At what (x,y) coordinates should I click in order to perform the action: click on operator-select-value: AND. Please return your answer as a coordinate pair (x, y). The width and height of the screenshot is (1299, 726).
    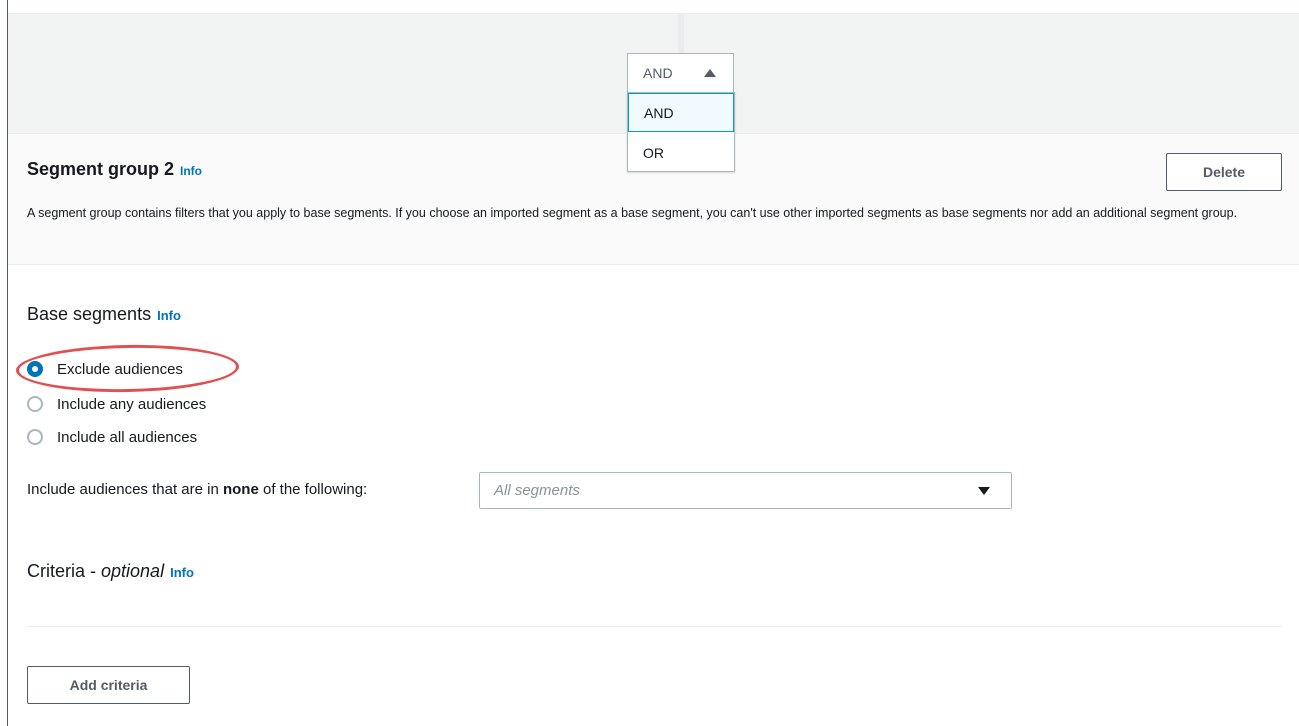
    Looking at the image, I should click on (658, 73).